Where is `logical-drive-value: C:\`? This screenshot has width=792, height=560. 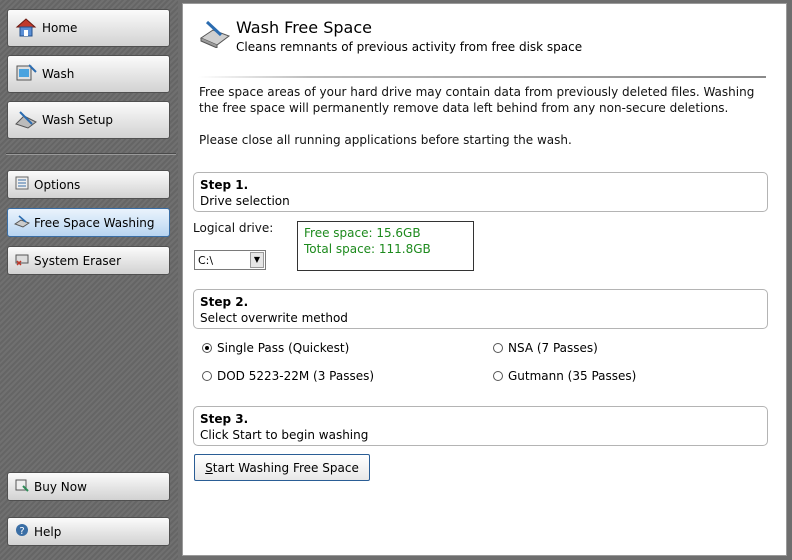
logical-drive-value: C:\ is located at coordinates (206, 260).